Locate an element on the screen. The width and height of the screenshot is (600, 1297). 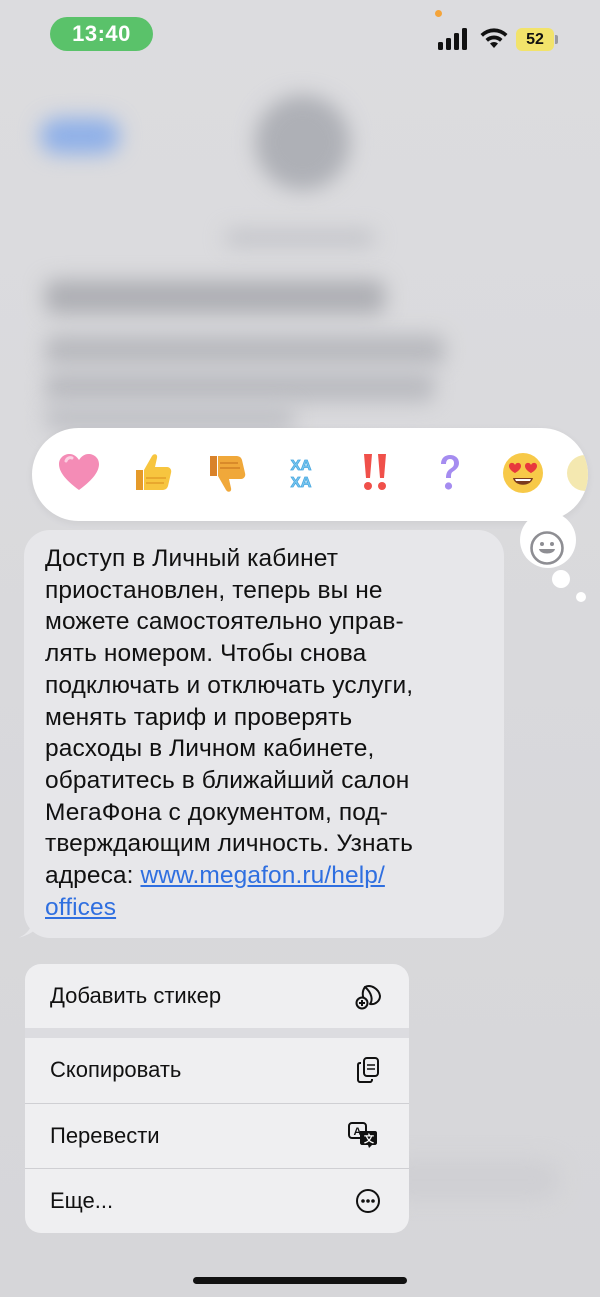
message-line: тверждающим личность. Узнать is located at coordinates (229, 844).